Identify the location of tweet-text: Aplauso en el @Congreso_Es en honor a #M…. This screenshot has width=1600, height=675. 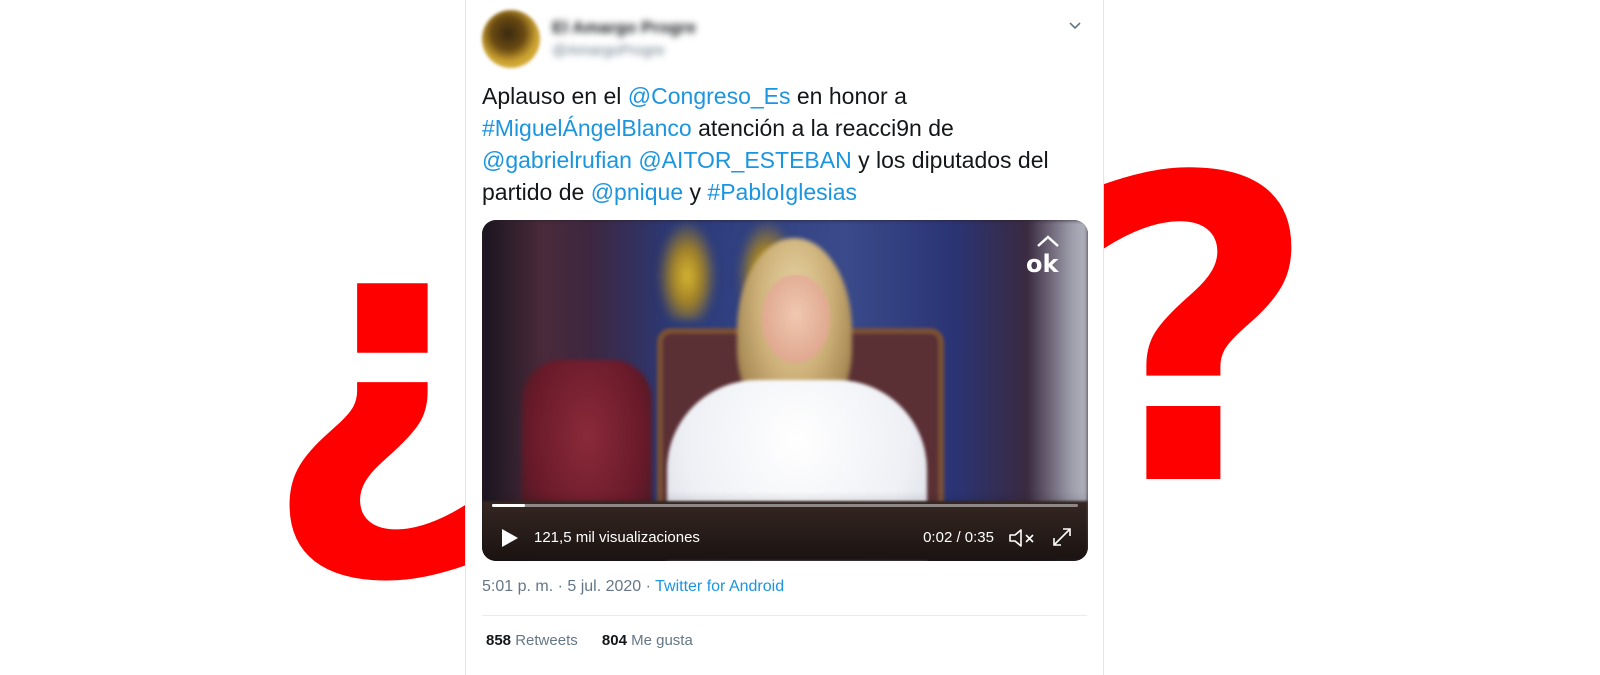
(782, 144).